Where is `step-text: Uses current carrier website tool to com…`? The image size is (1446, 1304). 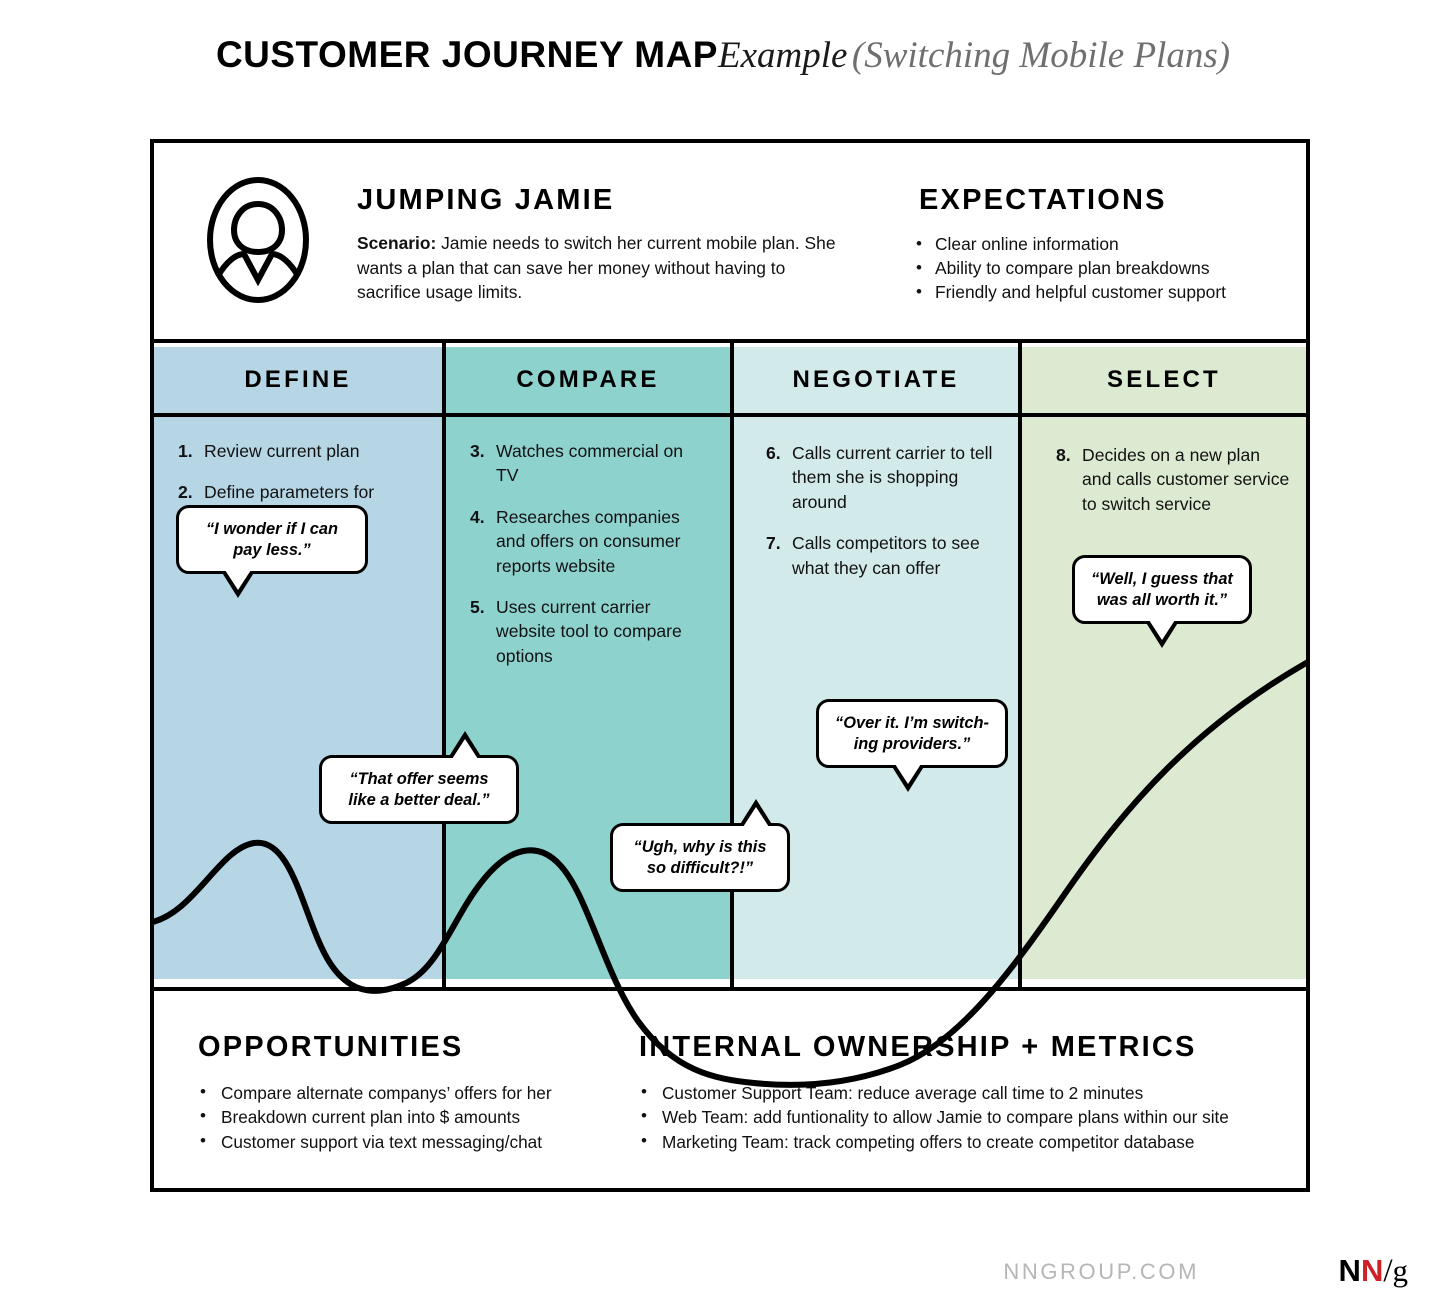 step-text: Uses current carrier website tool to com… is located at coordinates (589, 631).